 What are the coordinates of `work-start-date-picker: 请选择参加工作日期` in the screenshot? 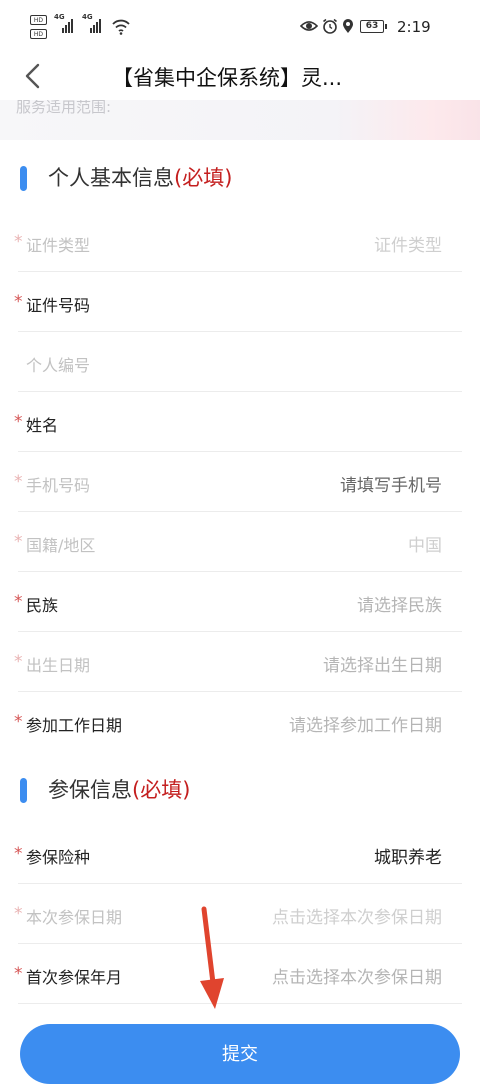 It's located at (365, 723).